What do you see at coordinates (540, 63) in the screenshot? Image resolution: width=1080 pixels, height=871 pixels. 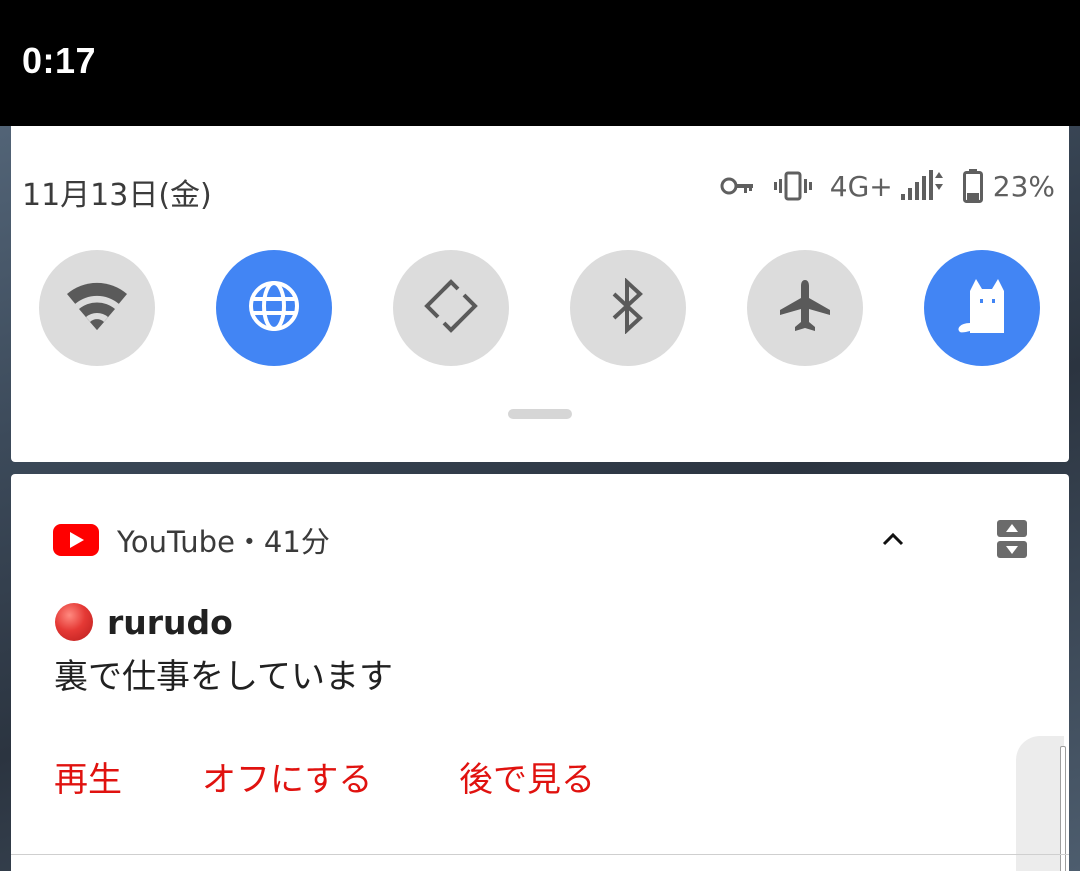 I see `status-bar: 0:17` at bounding box center [540, 63].